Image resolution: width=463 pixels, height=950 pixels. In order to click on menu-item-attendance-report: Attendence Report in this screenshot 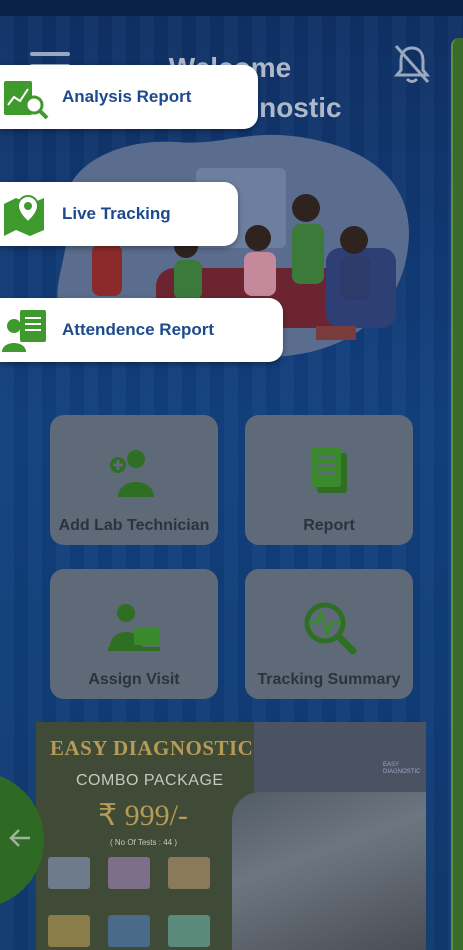, I will do `click(141, 330)`.